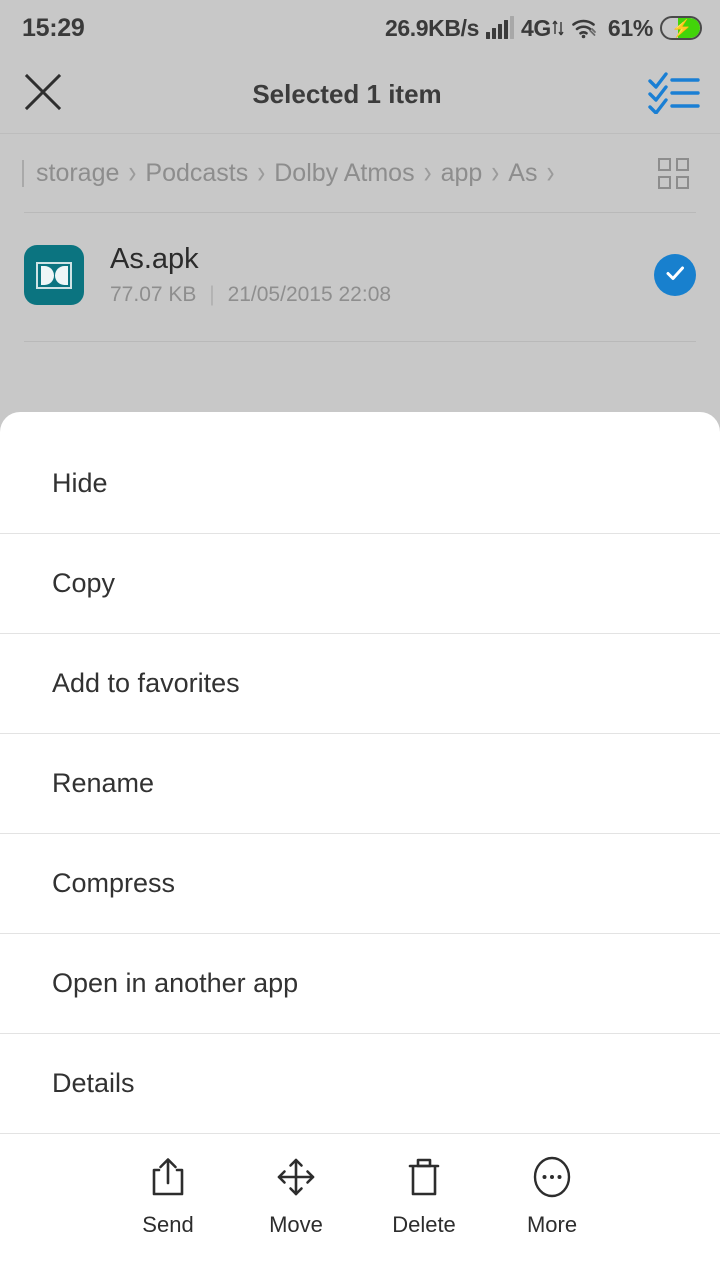 This screenshot has height=1280, width=720. What do you see at coordinates (77, 173) in the screenshot?
I see `breadcrumb-item-storage: storage` at bounding box center [77, 173].